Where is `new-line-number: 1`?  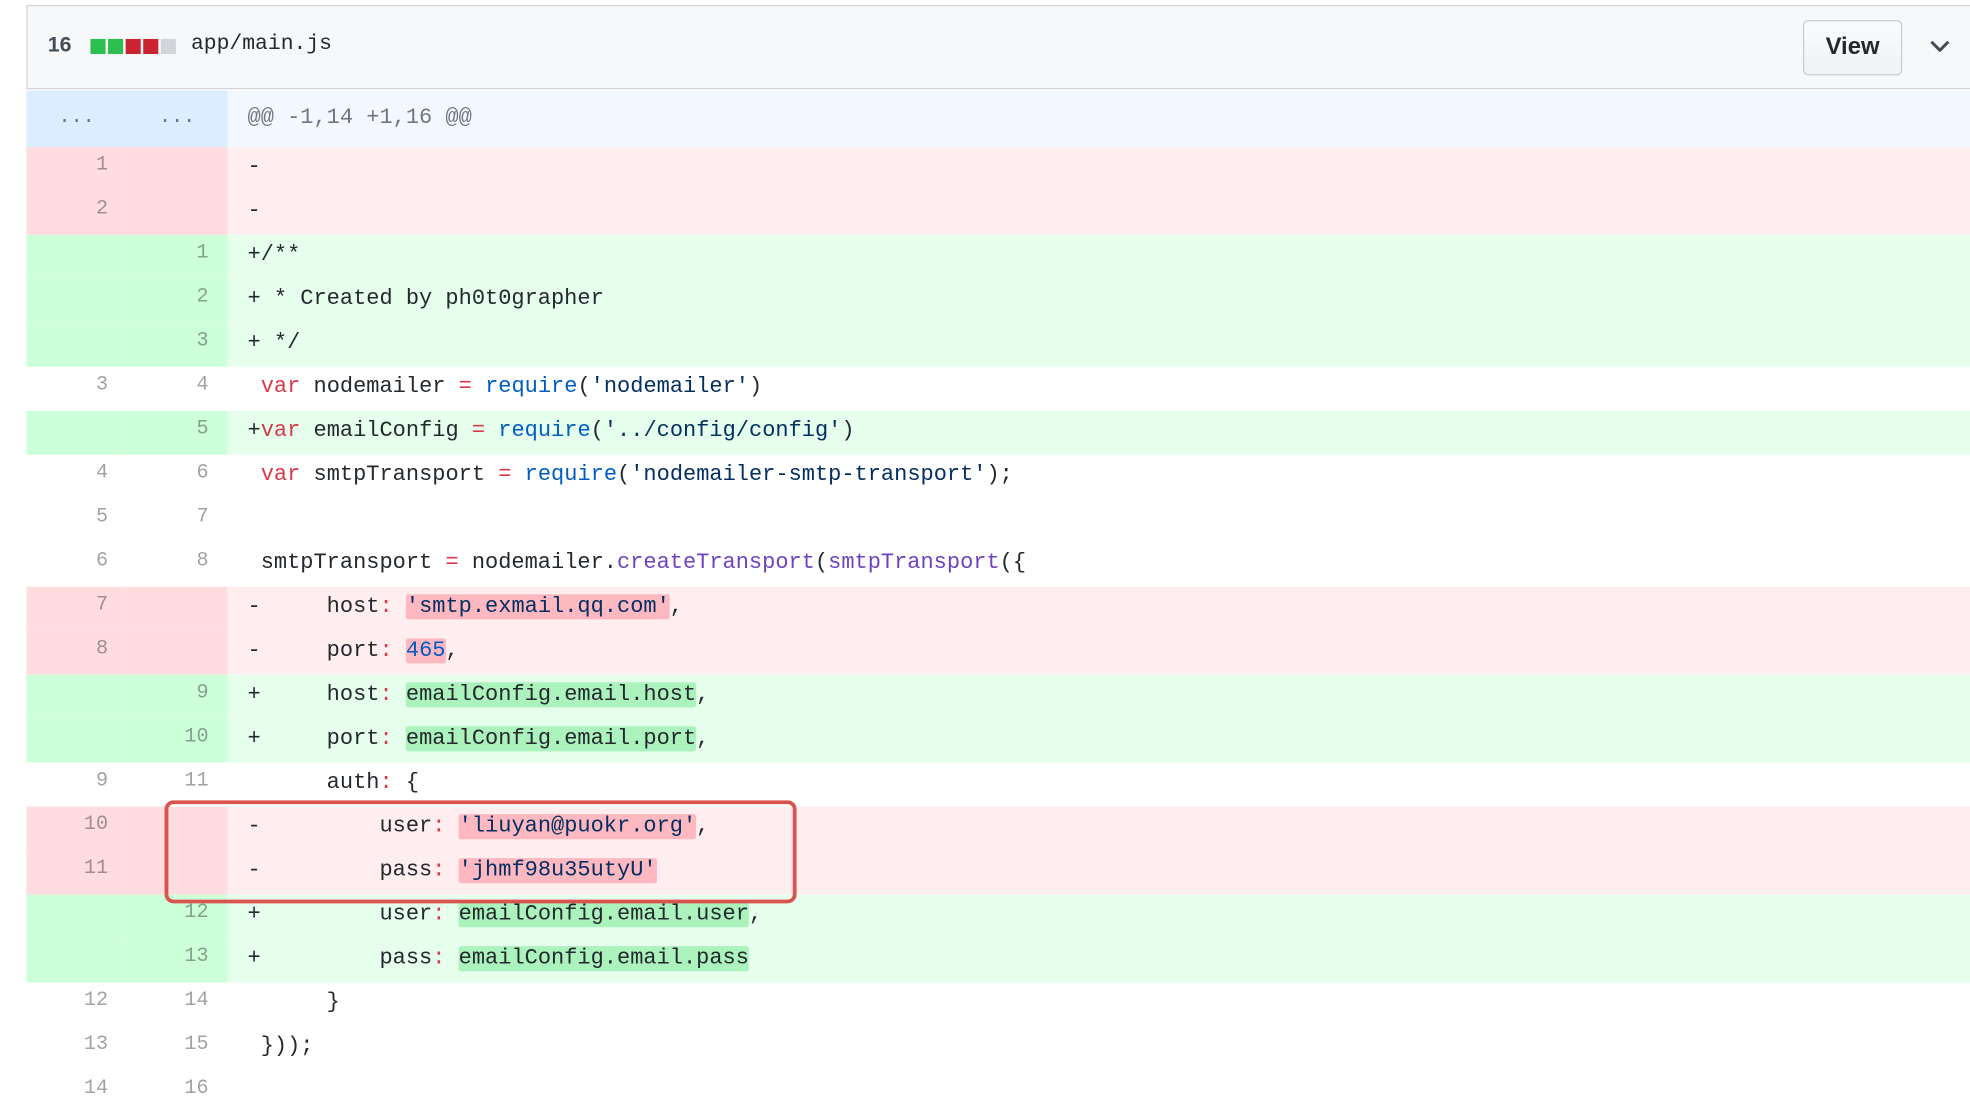 new-line-number: 1 is located at coordinates (177, 256).